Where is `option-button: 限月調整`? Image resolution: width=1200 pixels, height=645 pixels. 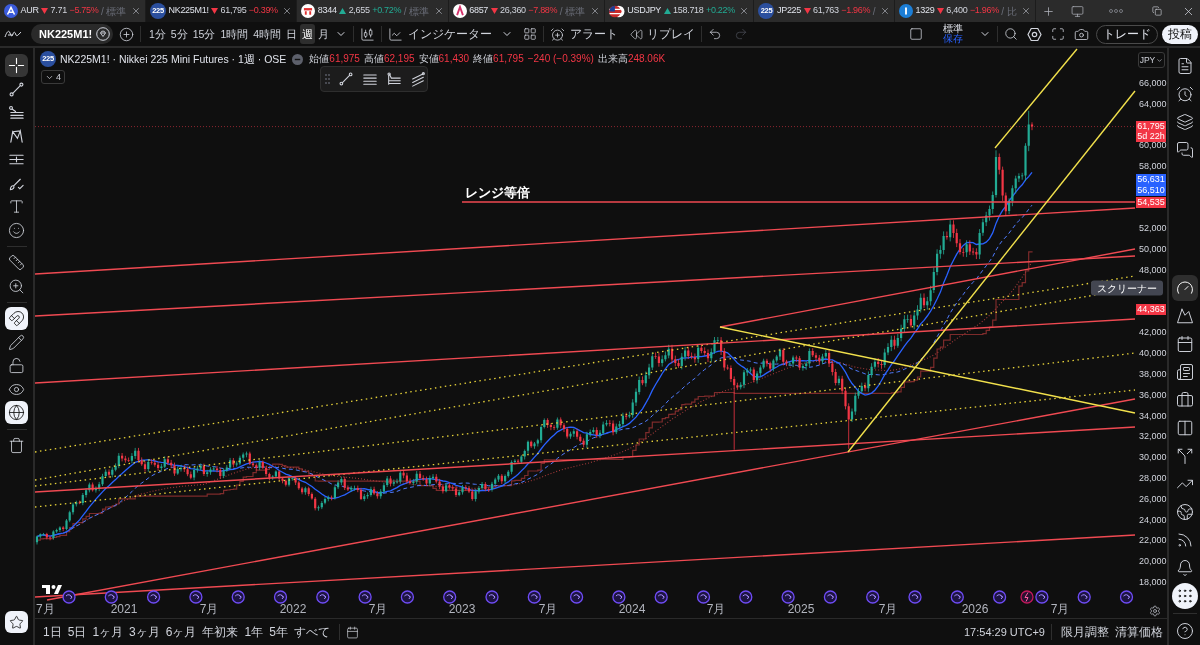
option-button: 限月調整 is located at coordinates (1085, 632).